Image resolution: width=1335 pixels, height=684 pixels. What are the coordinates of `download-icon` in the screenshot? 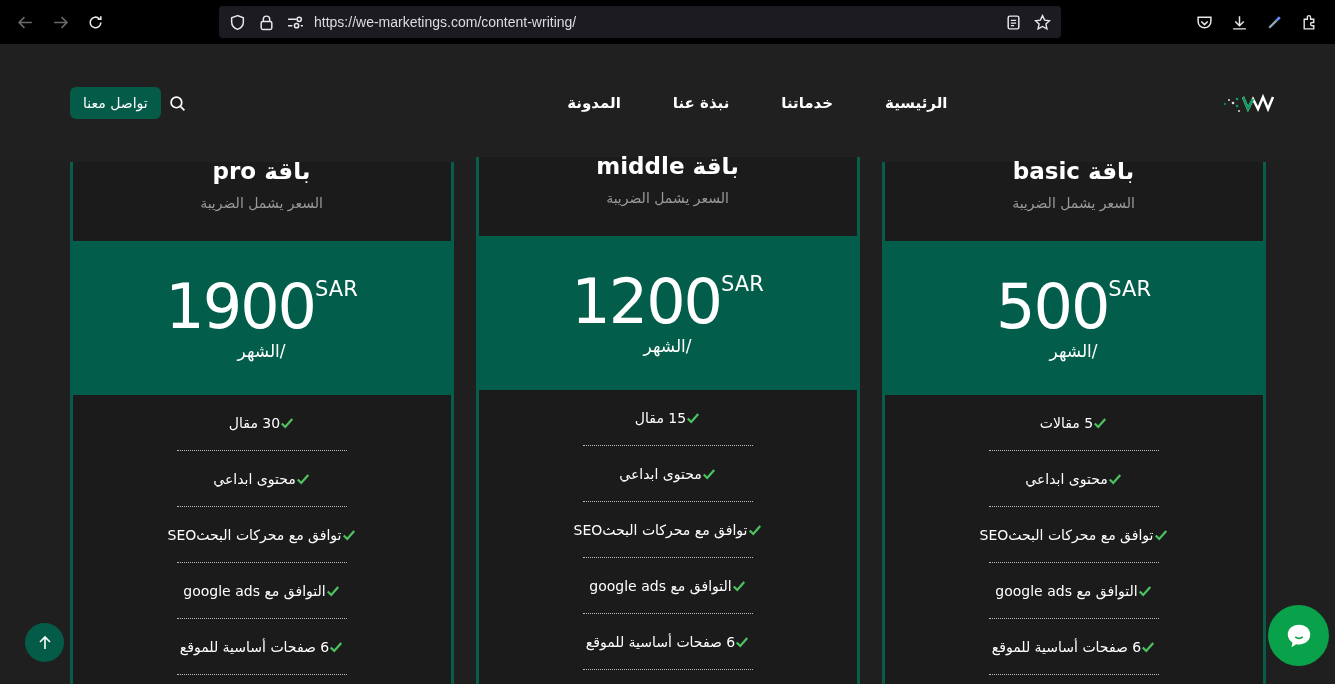 It's located at (1239, 22).